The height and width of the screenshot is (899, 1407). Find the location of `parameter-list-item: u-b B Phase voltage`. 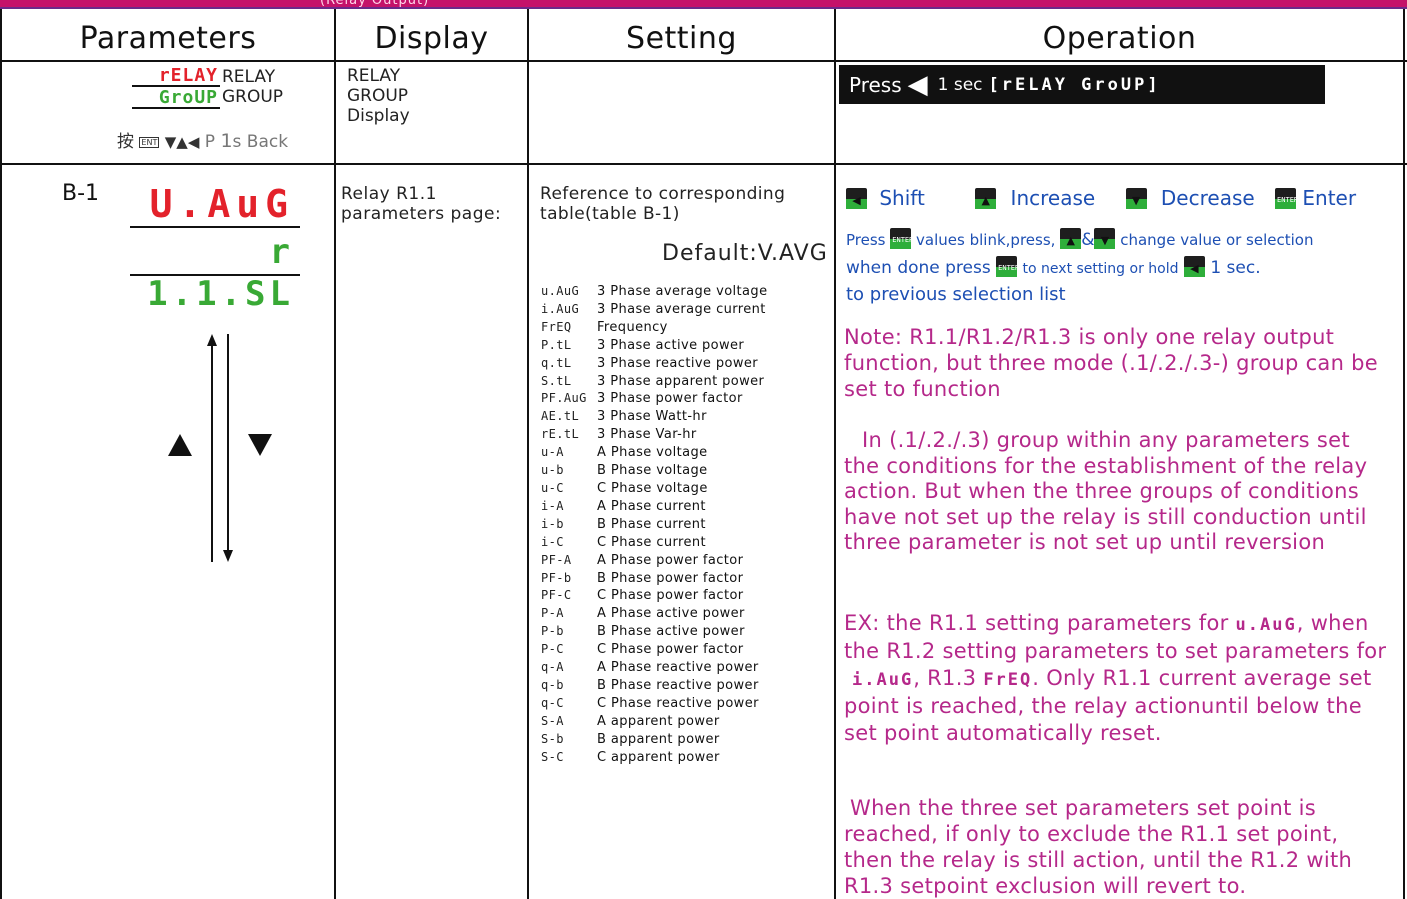

parameter-list-item: u-b B Phase voltage is located at coordinates (654, 471).